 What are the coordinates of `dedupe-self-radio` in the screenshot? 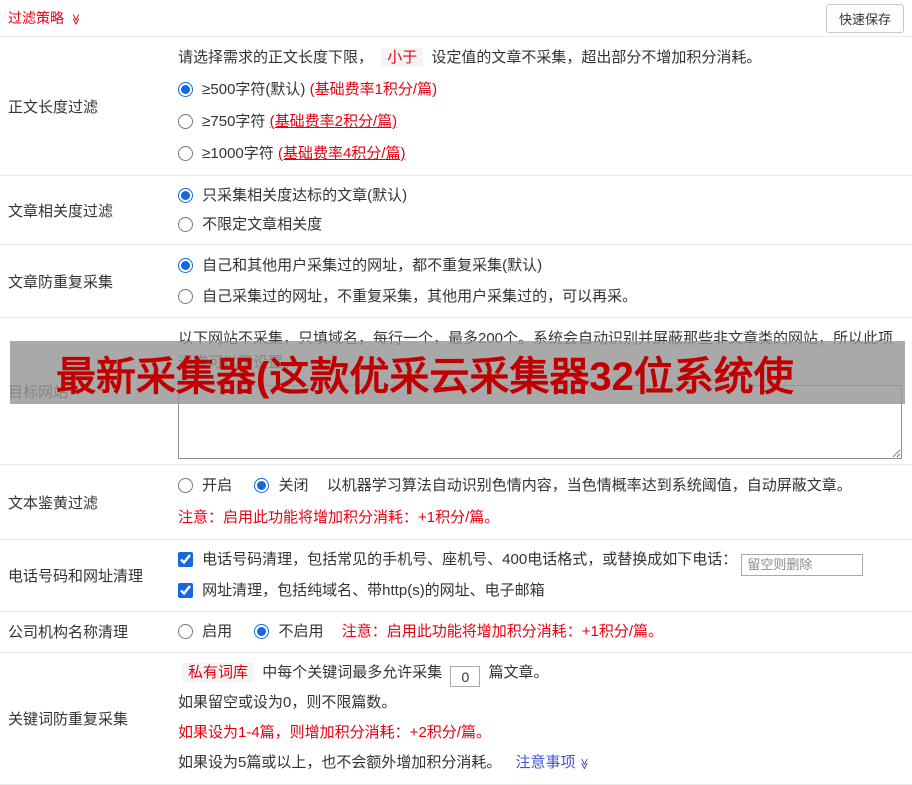 It's located at (185, 296).